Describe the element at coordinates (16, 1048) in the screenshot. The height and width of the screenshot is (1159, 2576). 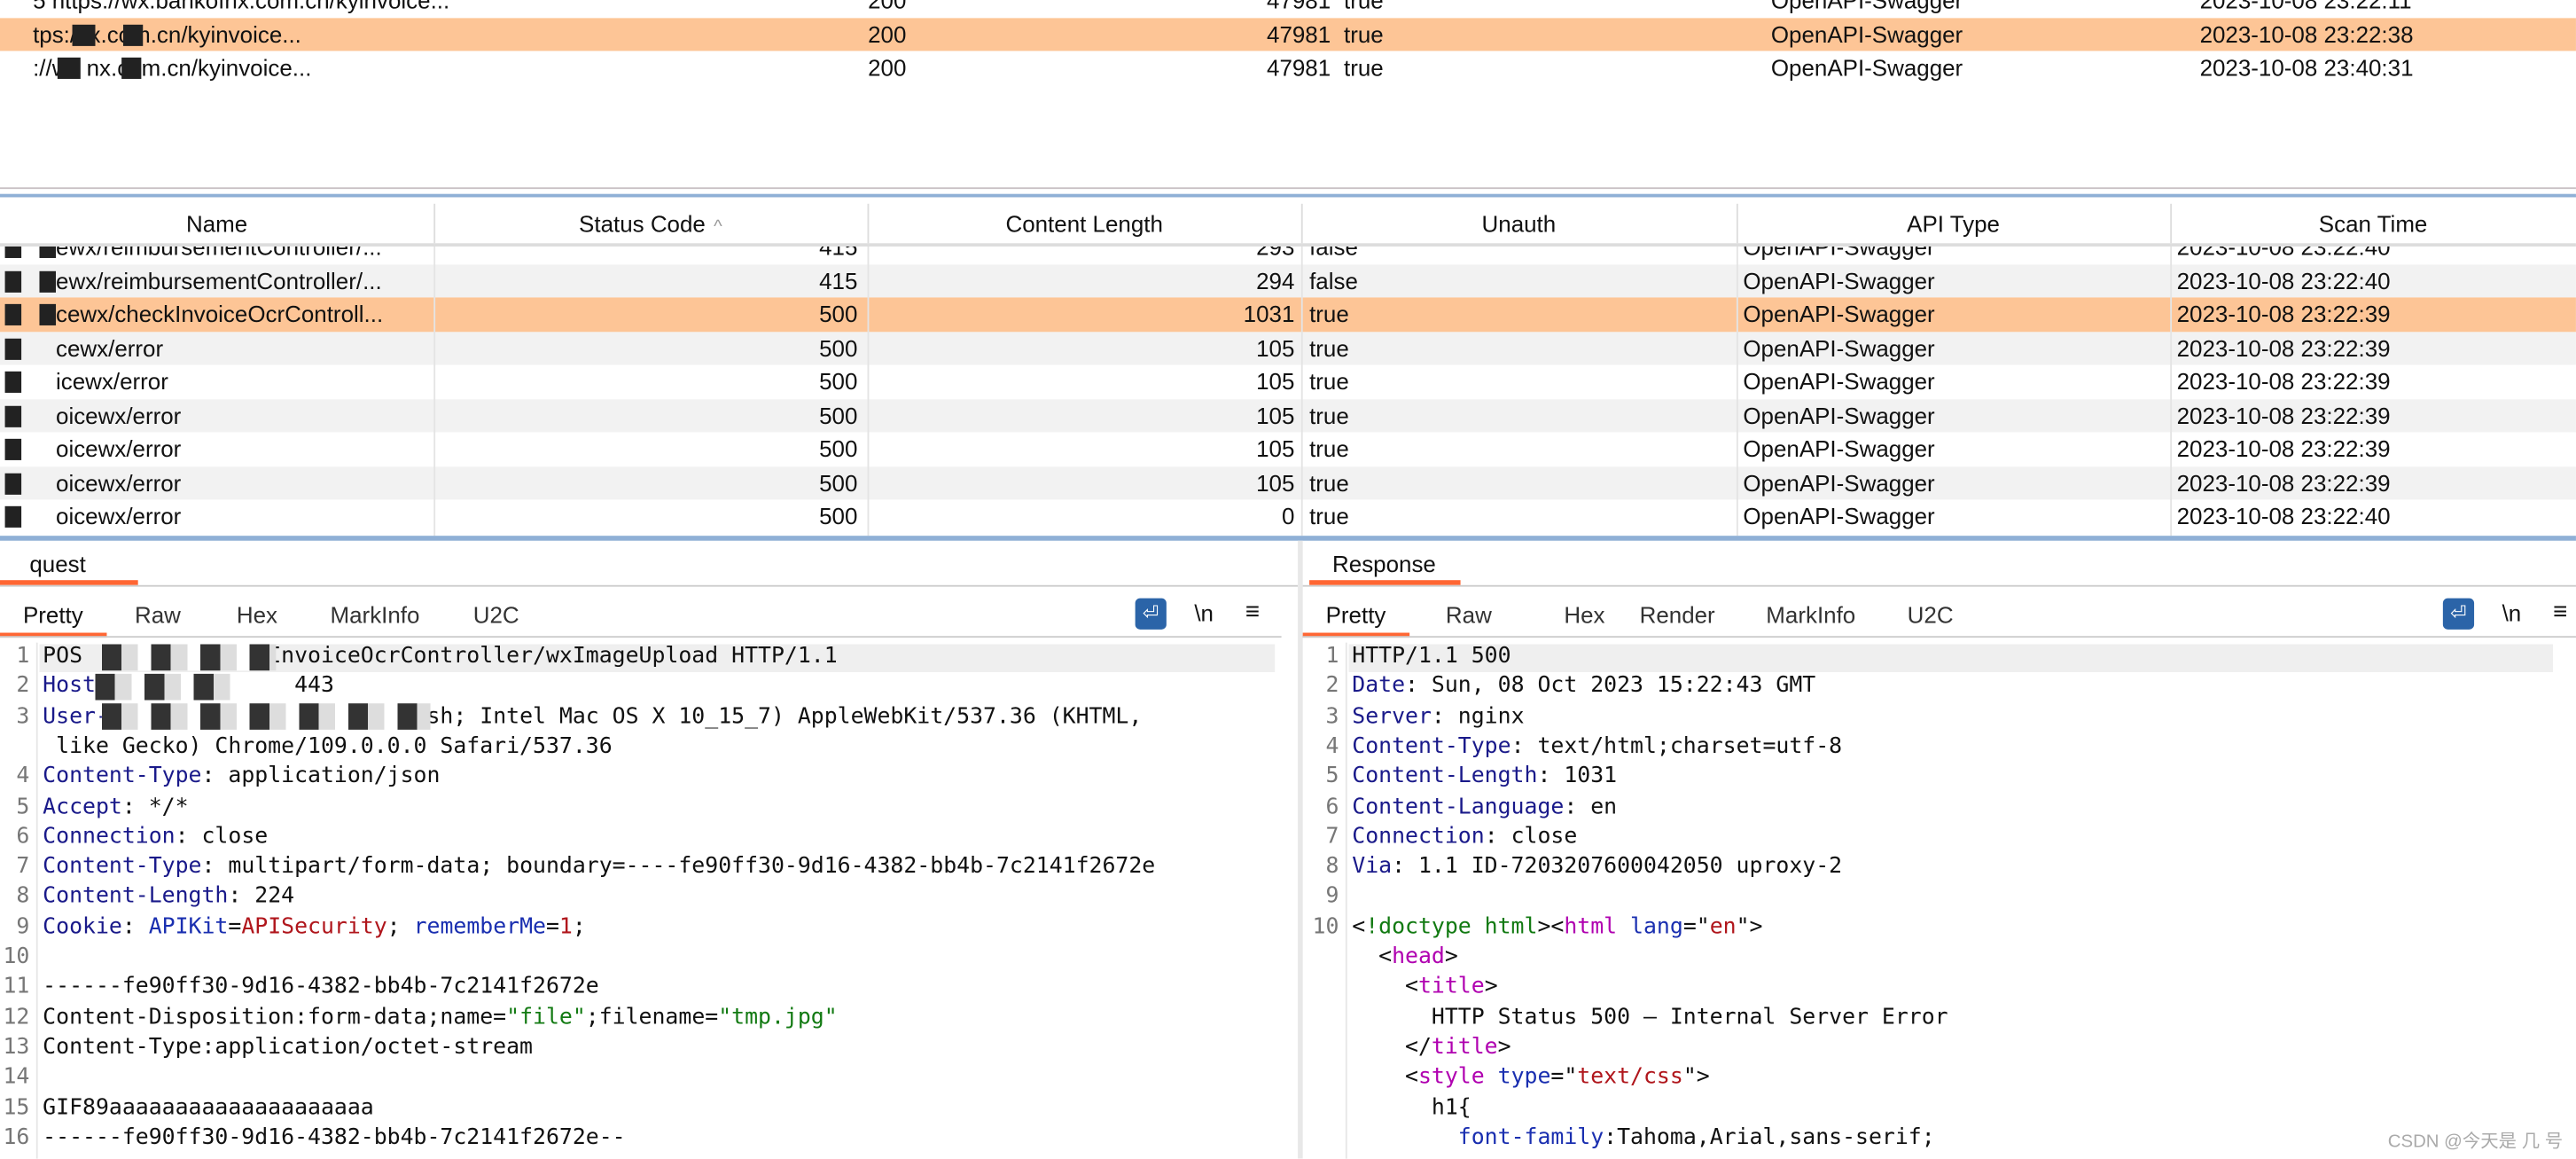
I see `line-number: 13` at that location.